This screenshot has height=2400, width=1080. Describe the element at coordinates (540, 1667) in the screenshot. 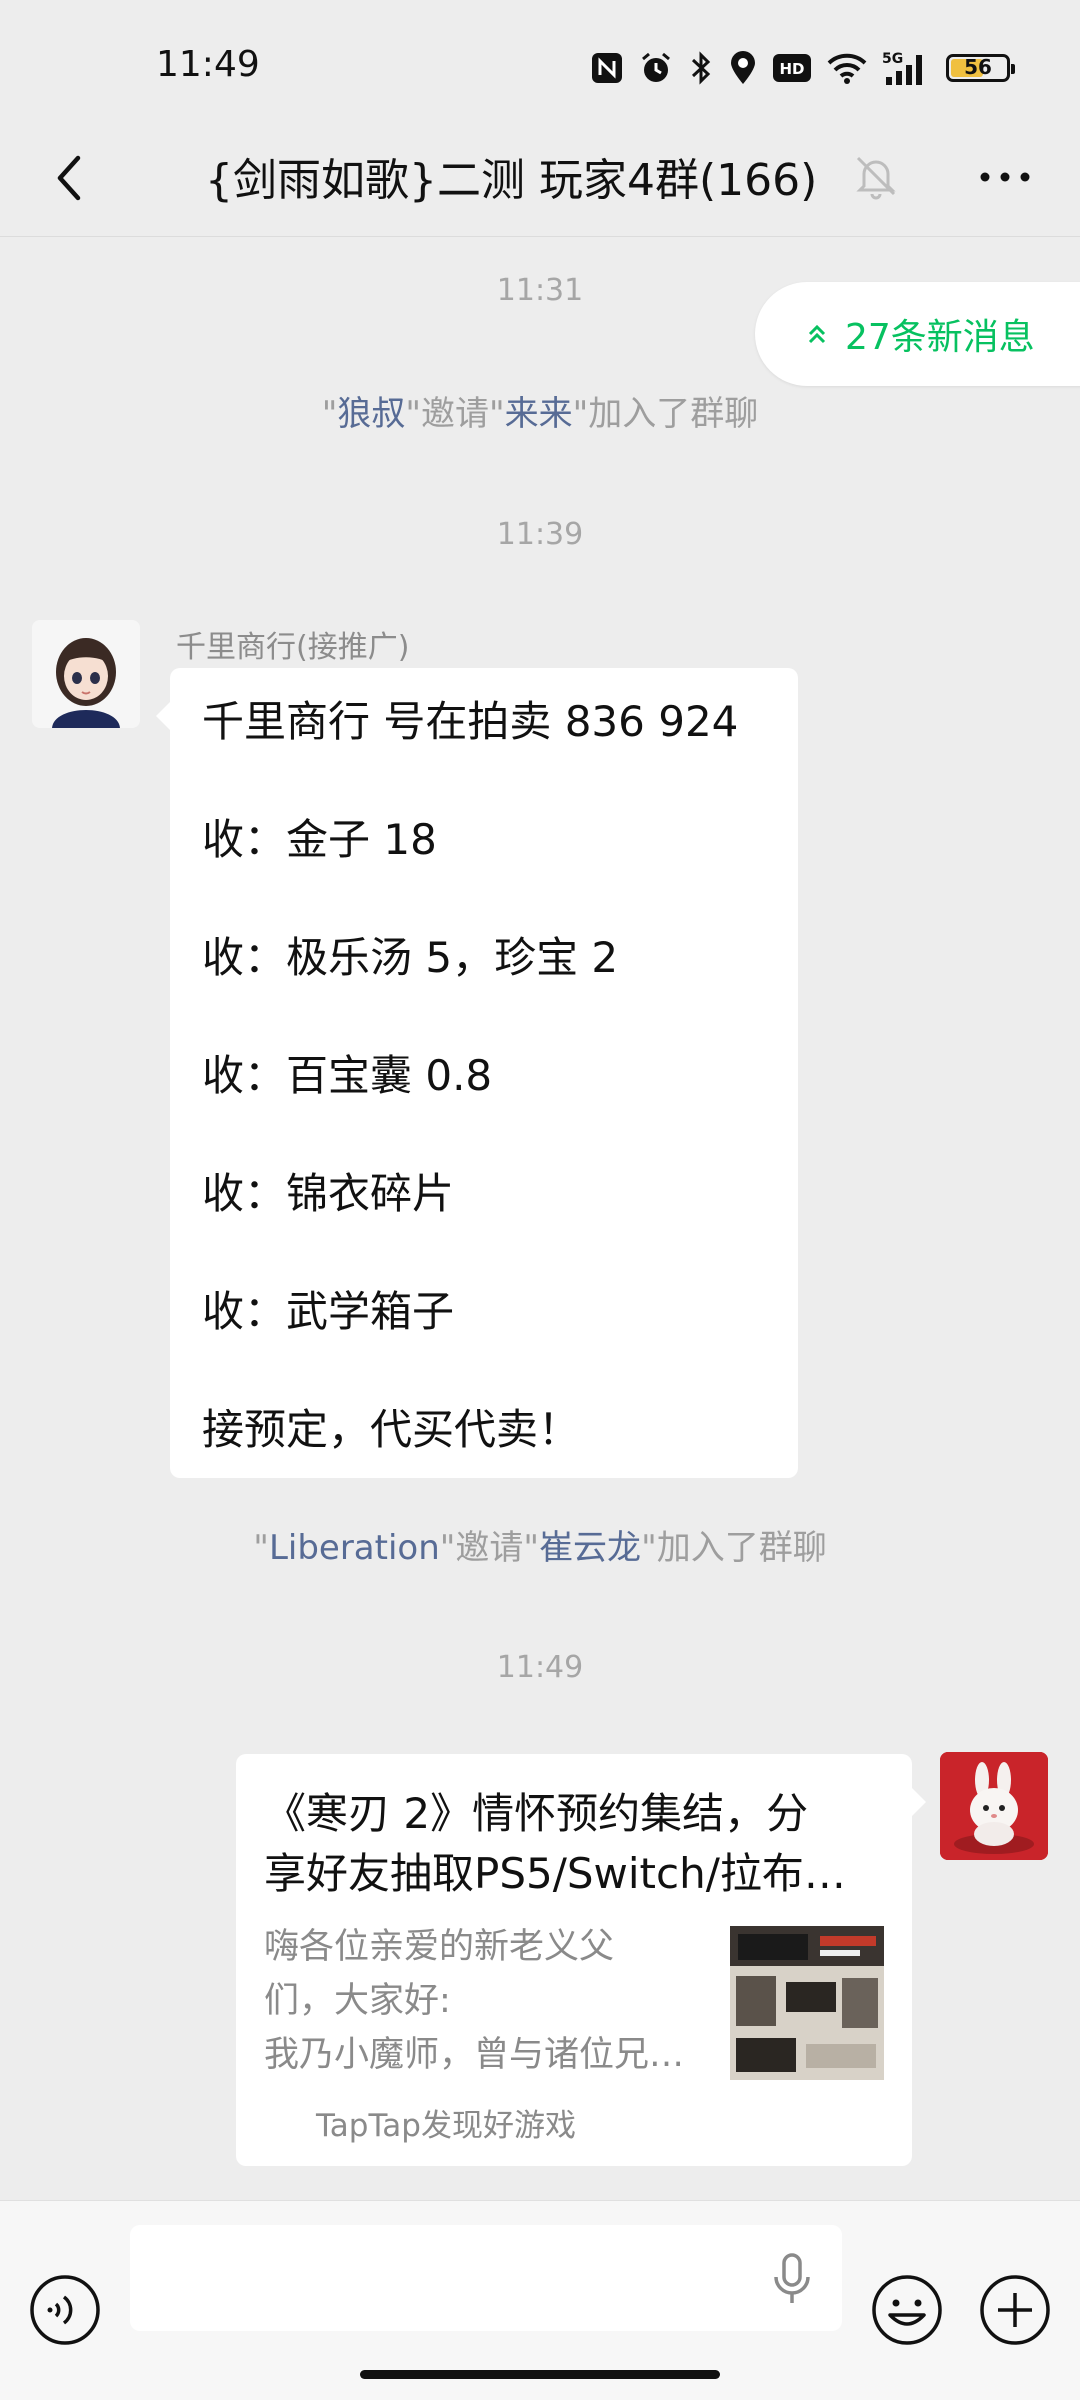

I see `timestamp: 11:49` at that location.